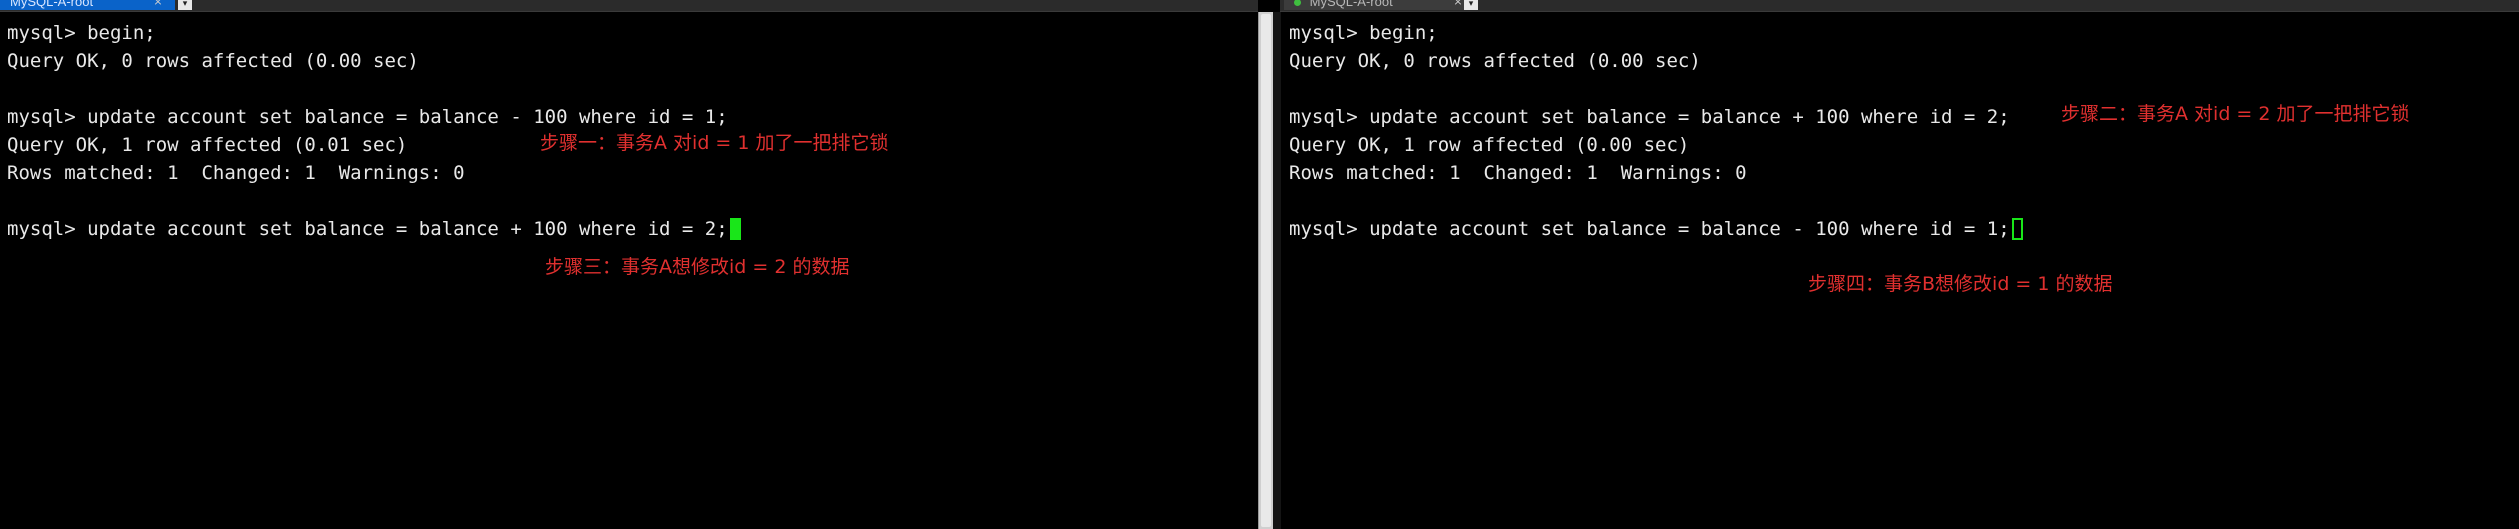 The height and width of the screenshot is (529, 2519). Describe the element at coordinates (1489, 145) in the screenshot. I see `terminal-line: Query OK, 1 row affected (0.00 sec)` at that location.